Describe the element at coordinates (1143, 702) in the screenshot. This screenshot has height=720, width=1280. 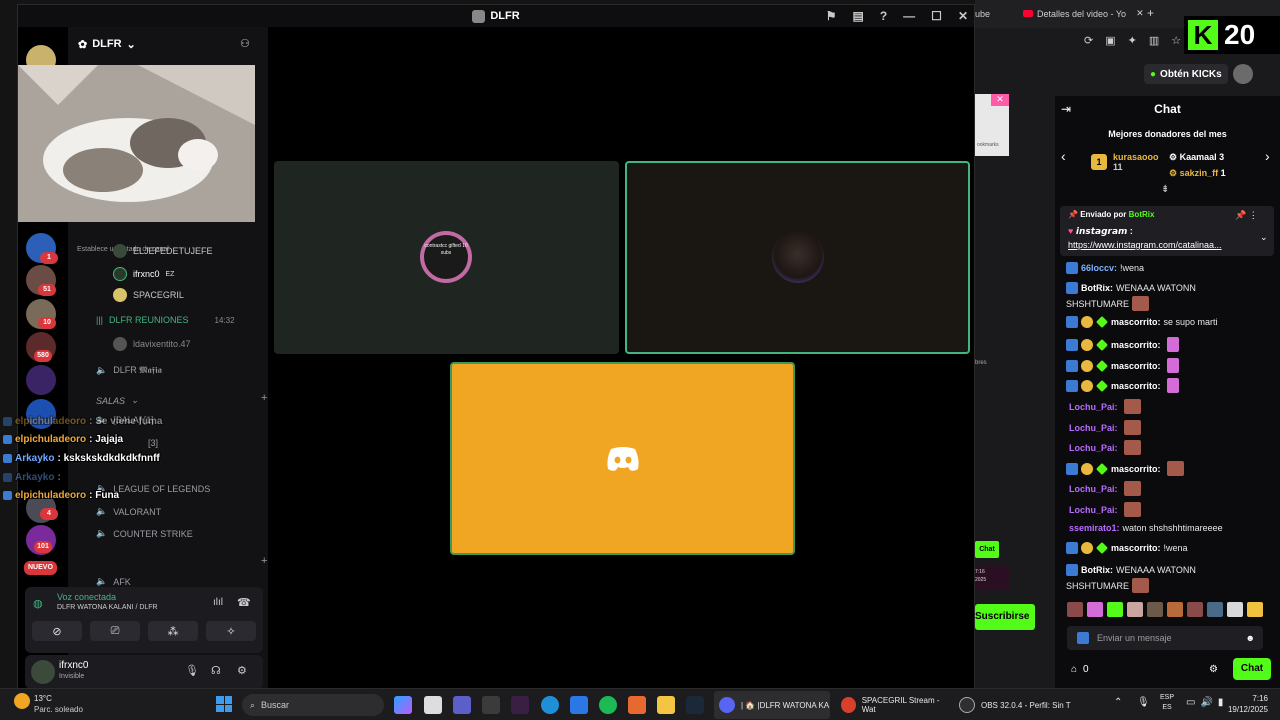
I see `mic-tray-icon: 🎙` at that location.